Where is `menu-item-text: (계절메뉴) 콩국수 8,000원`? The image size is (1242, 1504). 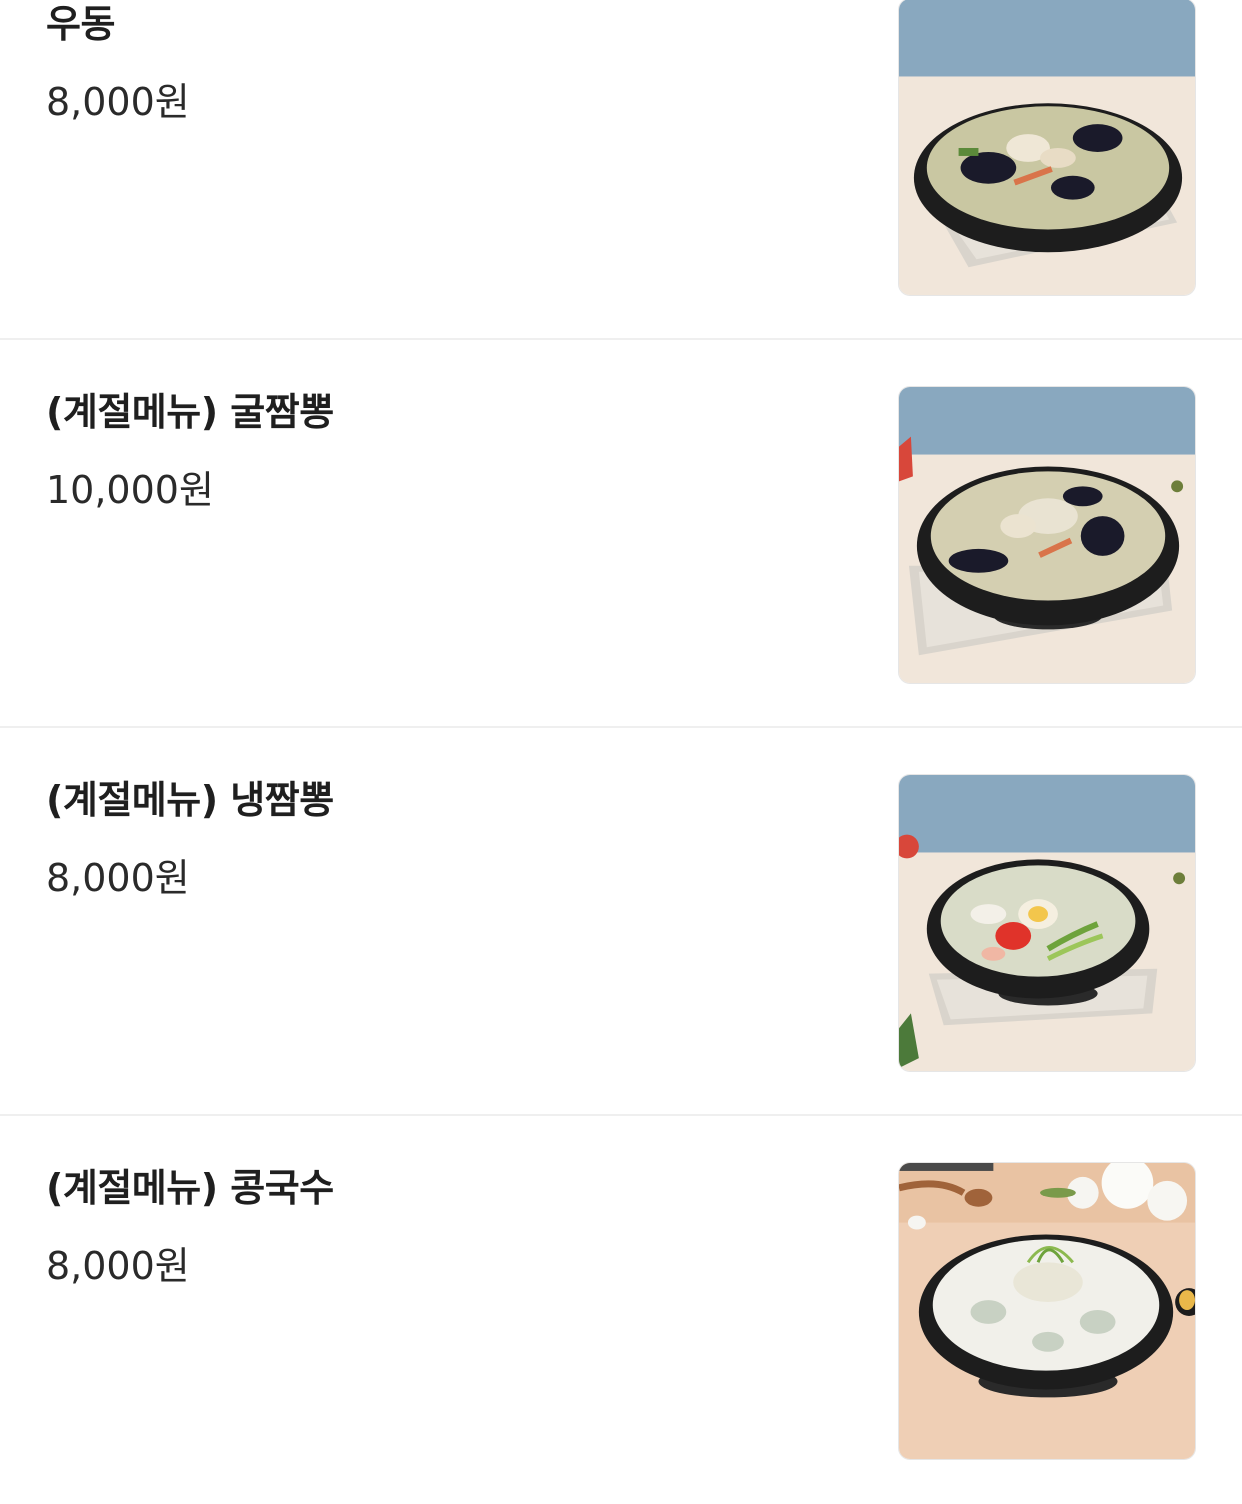 menu-item-text: (계절메뉴) 콩국수 8,000원 is located at coordinates (454, 1227).